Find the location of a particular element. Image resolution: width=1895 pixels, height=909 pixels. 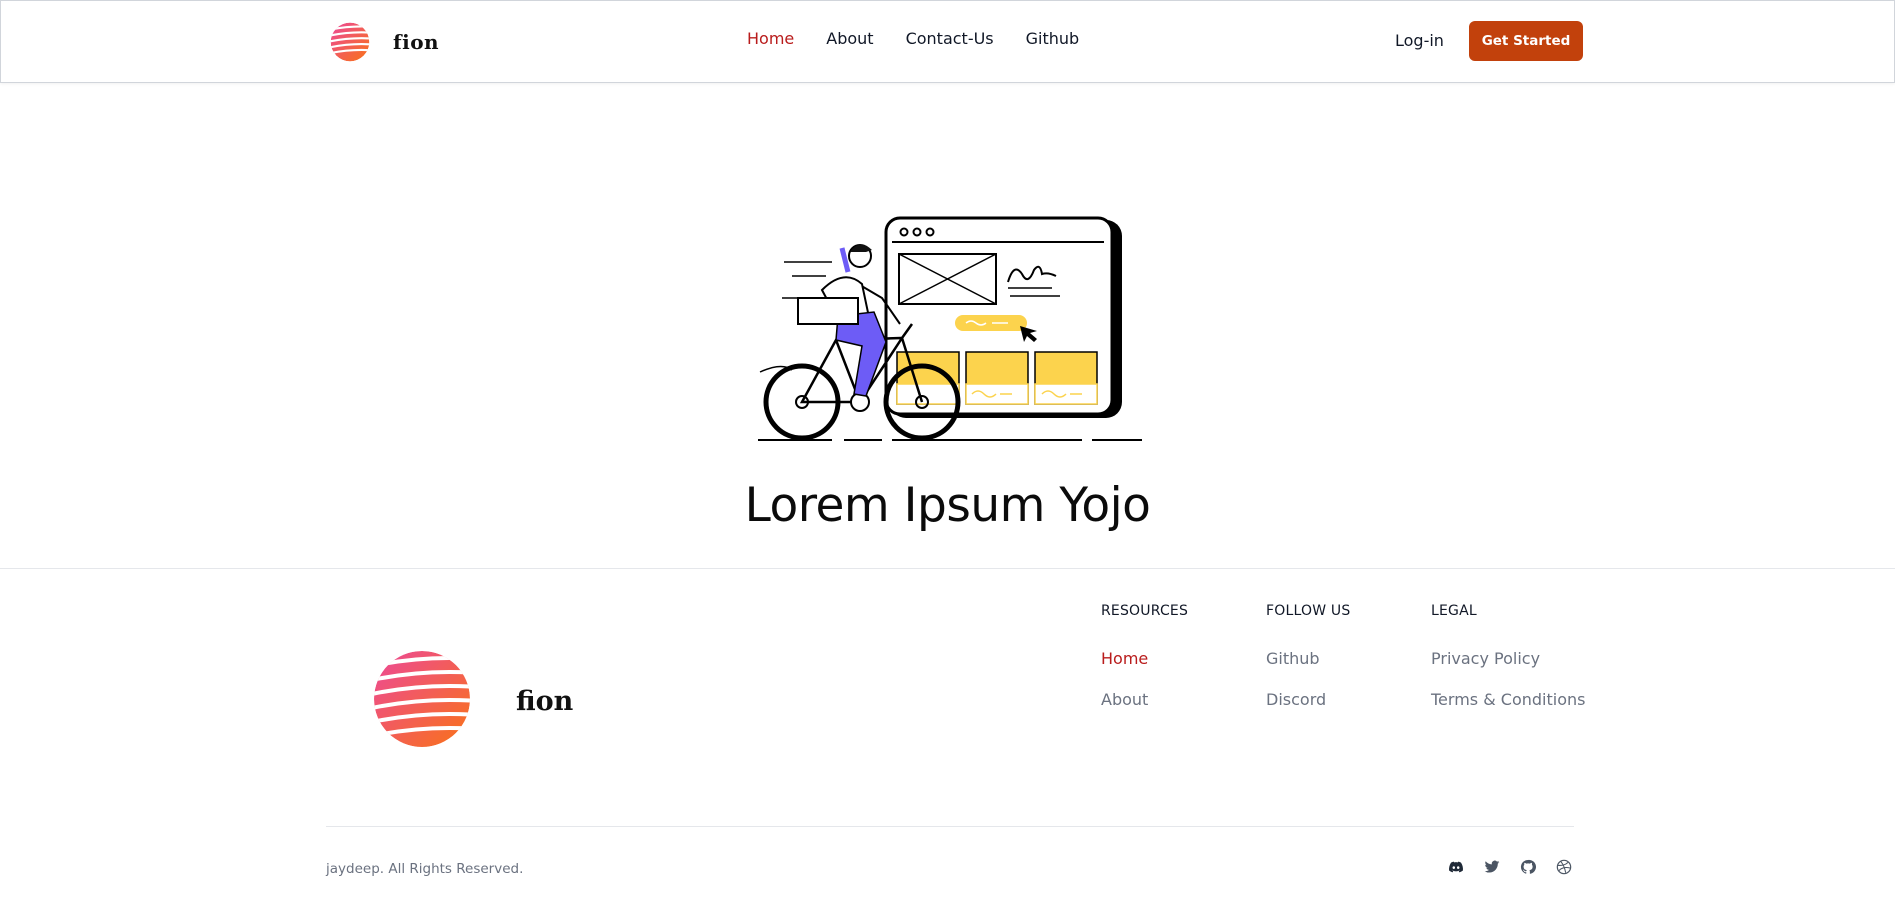

main-nav: Home About Contact-Us Github is located at coordinates (929, 38).